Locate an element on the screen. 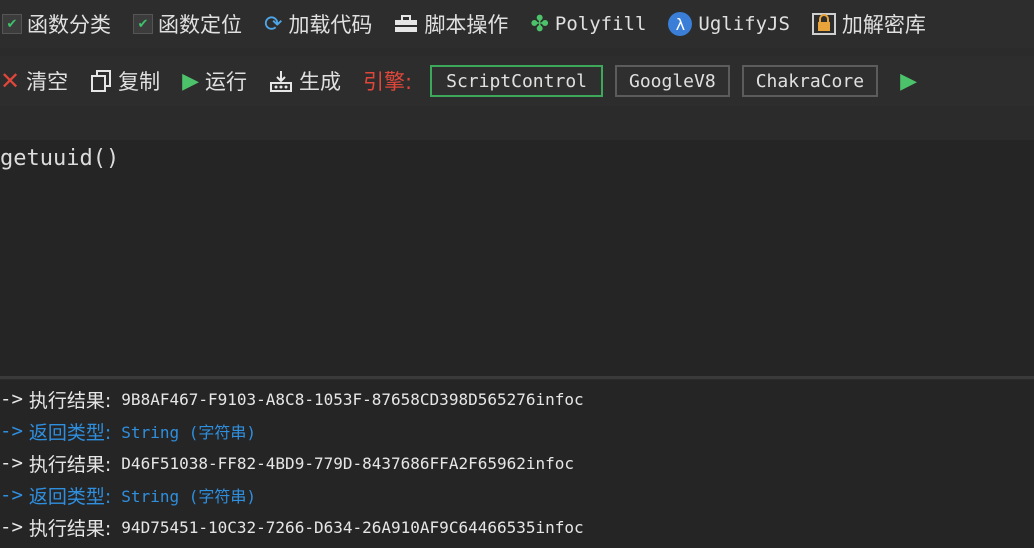 The width and height of the screenshot is (1034, 548). uglifyjs-label: UglifyJS is located at coordinates (744, 24).